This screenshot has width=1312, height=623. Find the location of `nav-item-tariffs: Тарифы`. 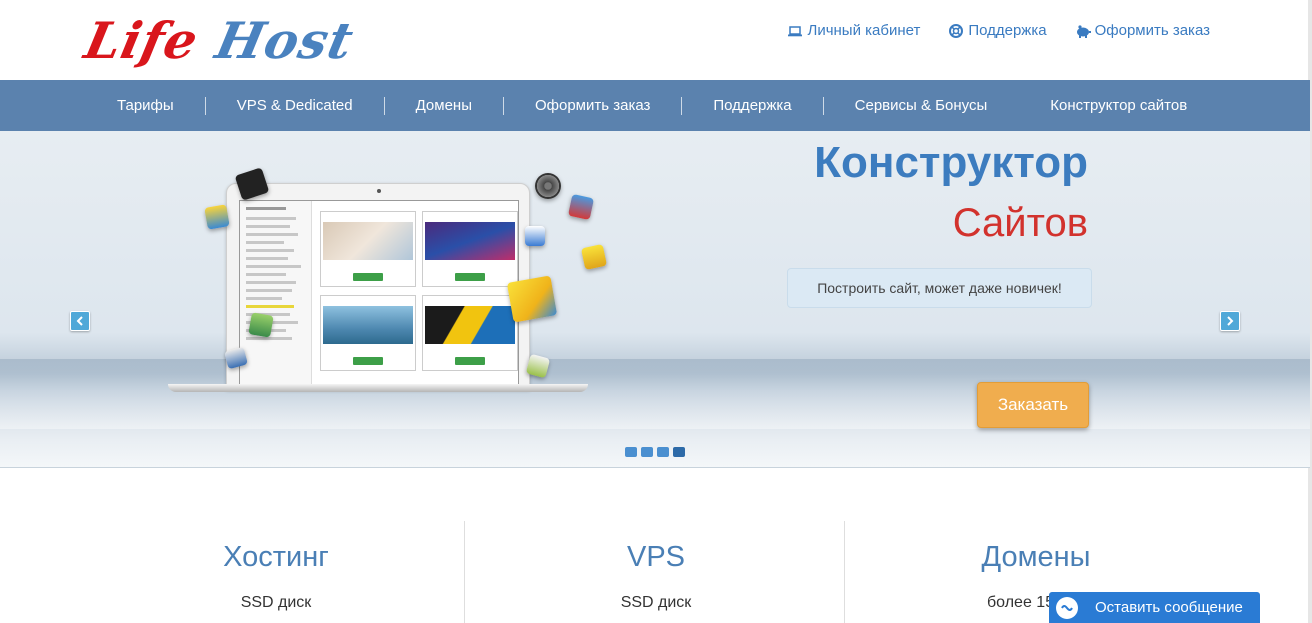

nav-item-tariffs: Тарифы is located at coordinates (145, 105).